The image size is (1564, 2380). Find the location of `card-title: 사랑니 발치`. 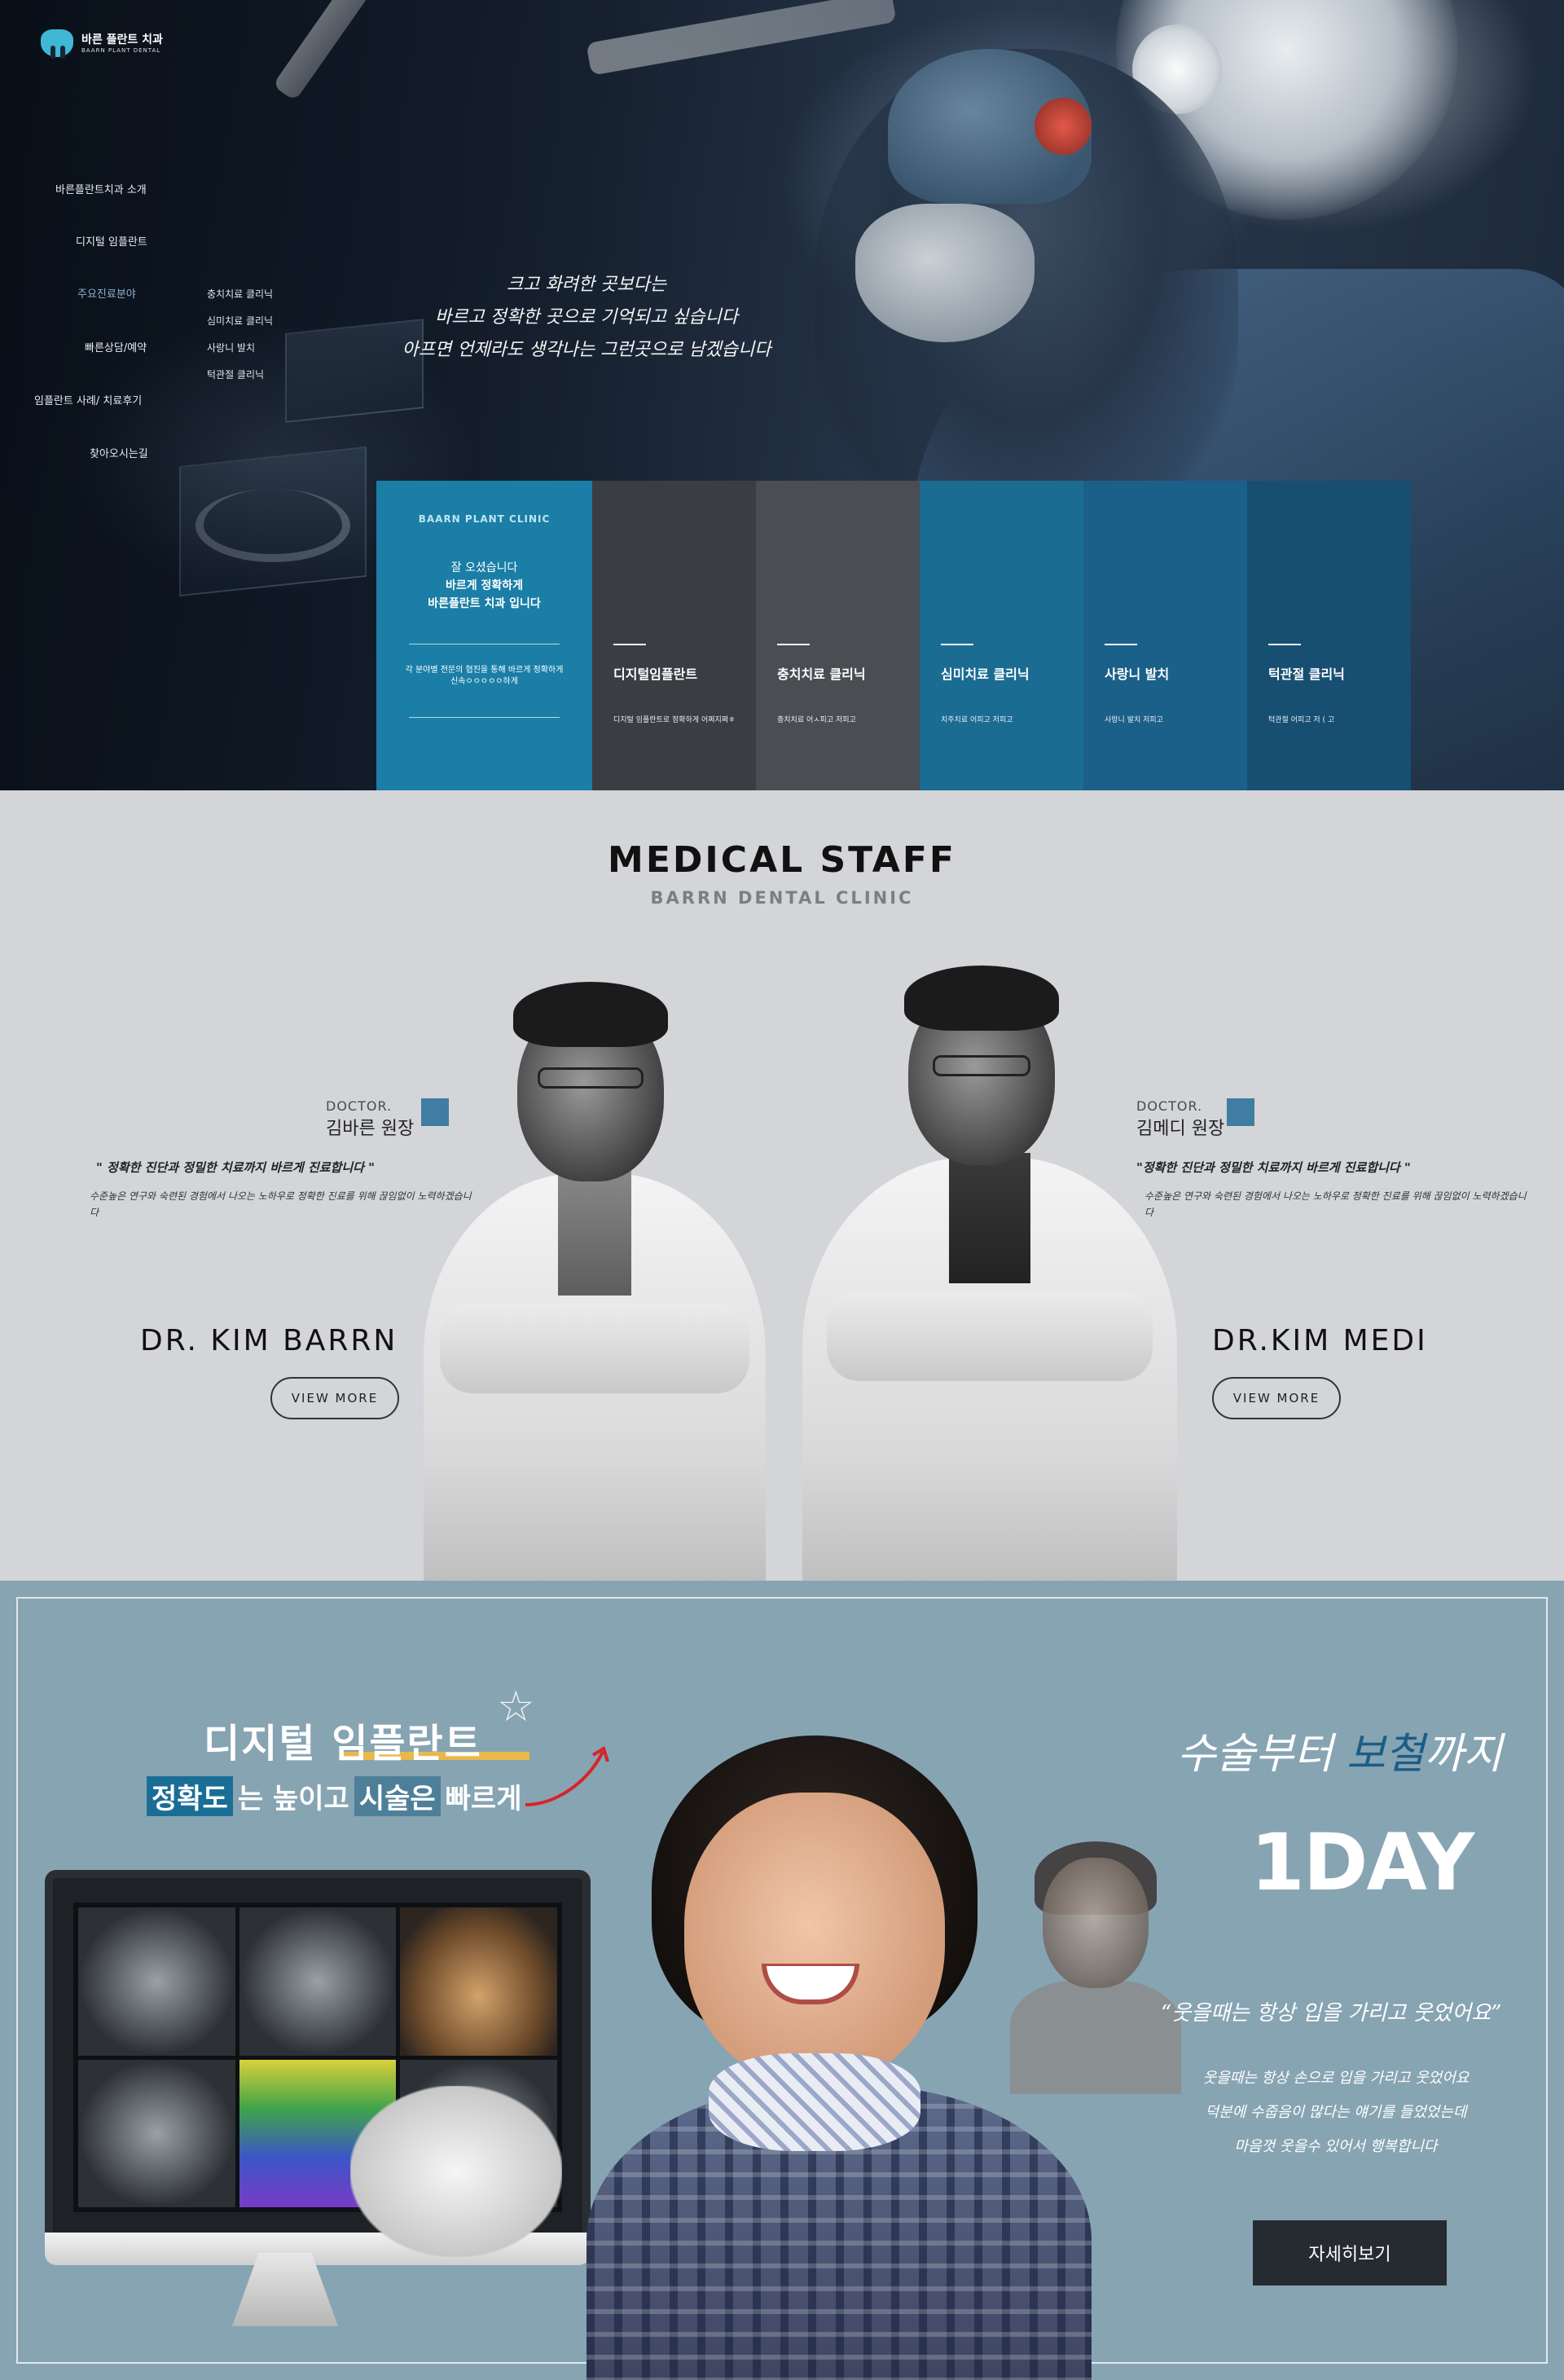

card-title: 사랑니 발치 is located at coordinates (1137, 674).